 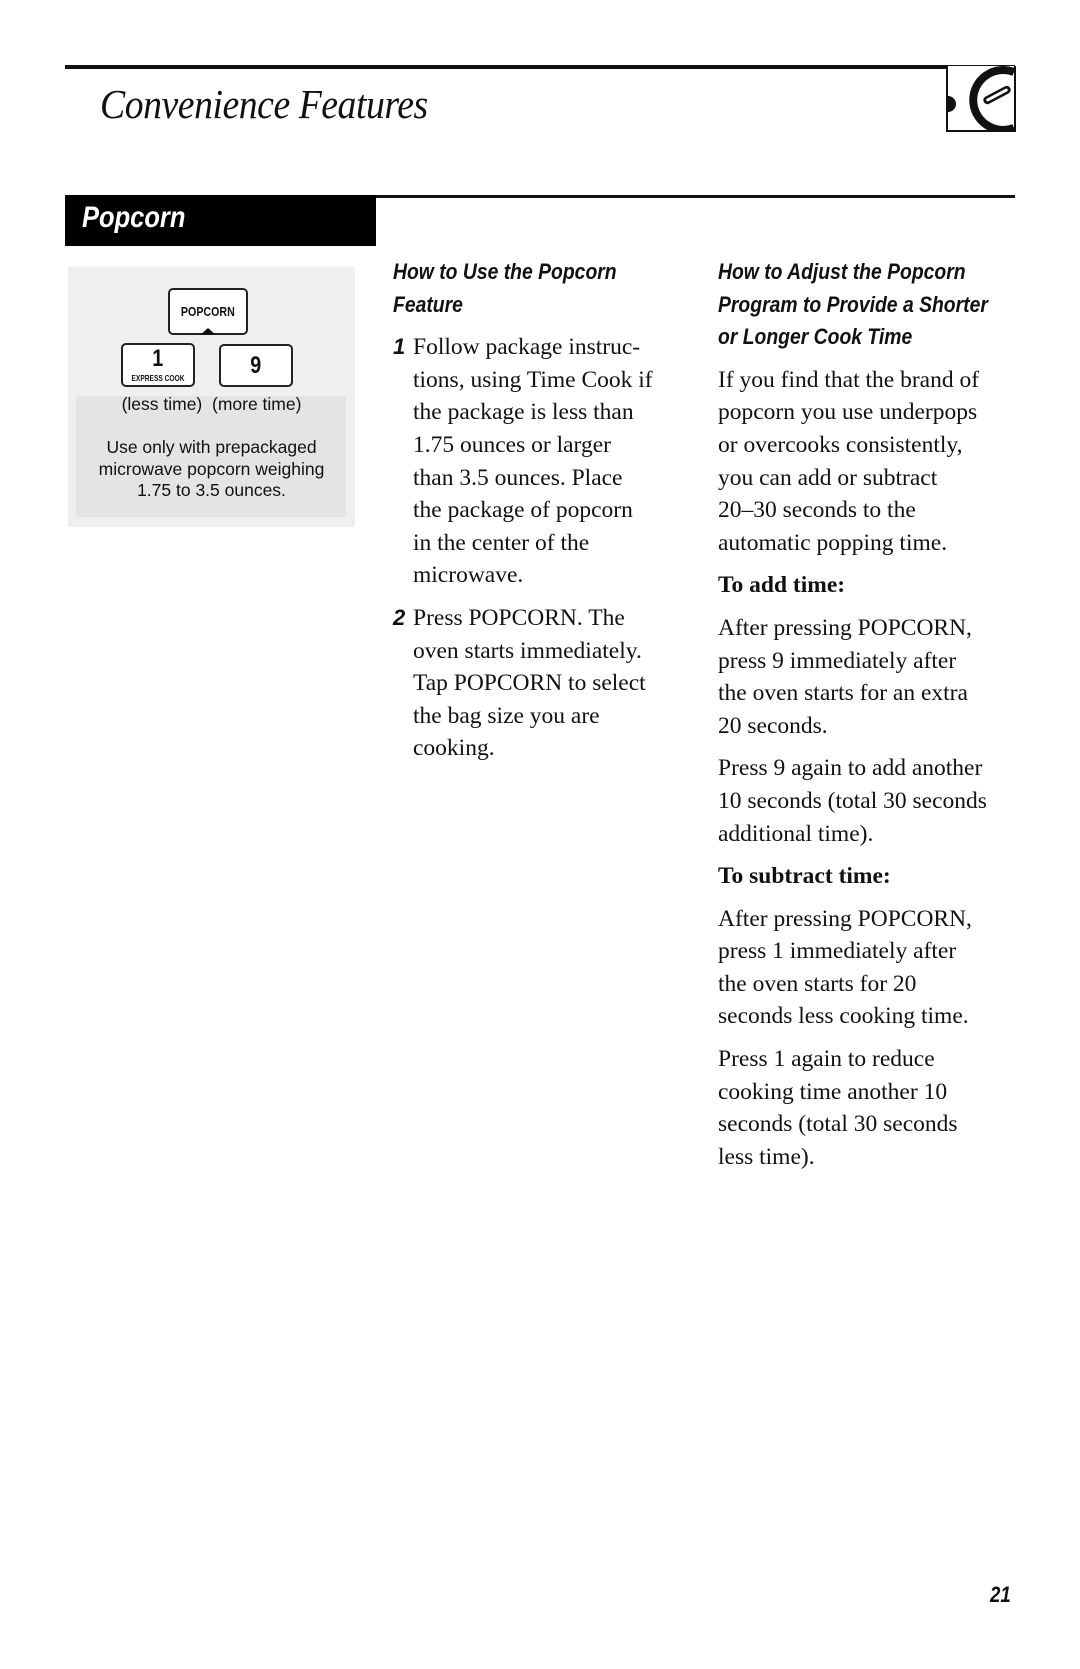 What do you see at coordinates (833, 1091) in the screenshot?
I see `paragraph-line: cooking time another 10` at bounding box center [833, 1091].